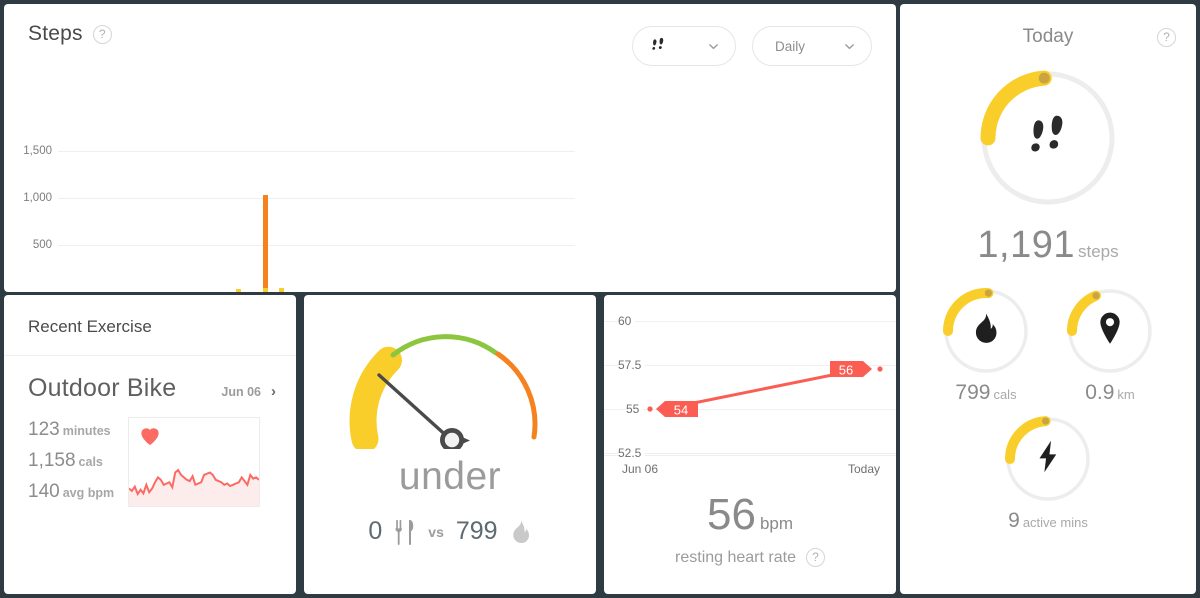 This screenshot has width=1200, height=598. I want to click on steps-controls: Daily, so click(752, 46).